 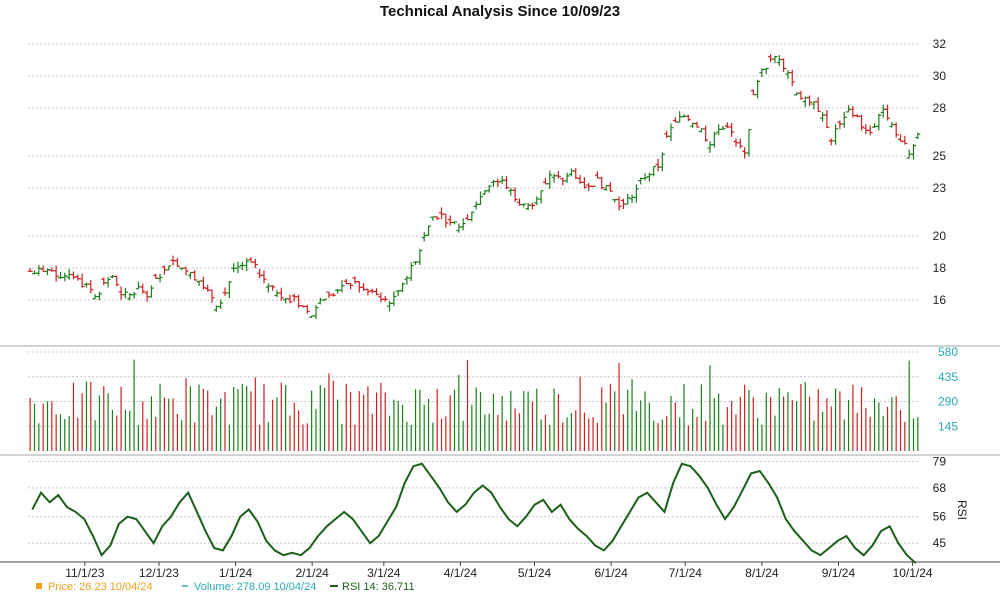 What do you see at coordinates (100, 587) in the screenshot?
I see `price-legend-text: Price: 26.23 10/04/24` at bounding box center [100, 587].